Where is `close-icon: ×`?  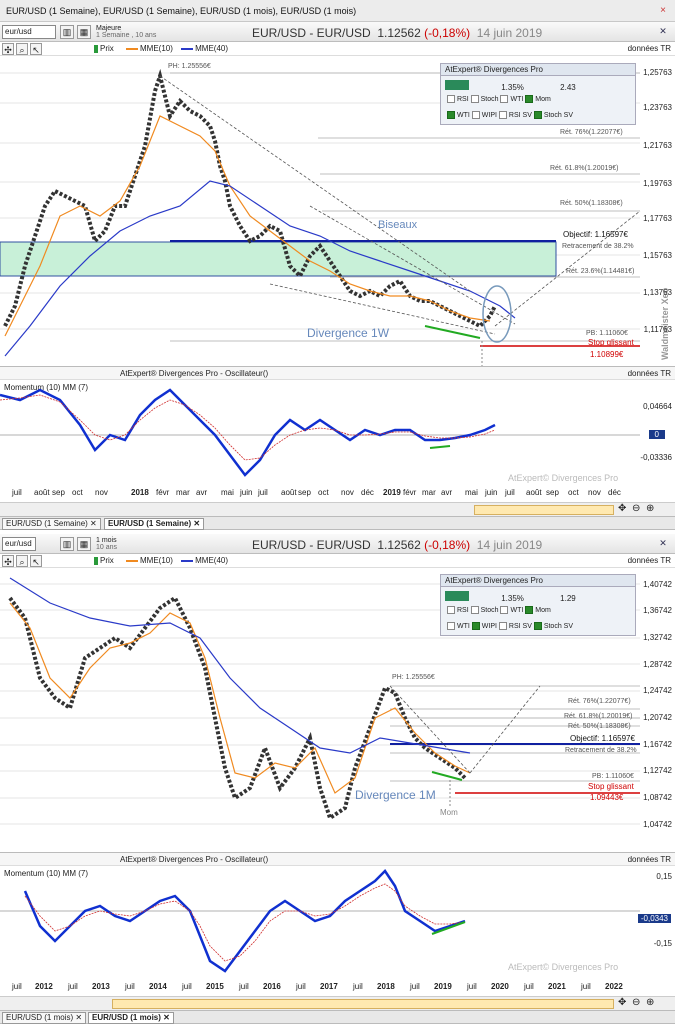 close-icon: × is located at coordinates (663, 11).